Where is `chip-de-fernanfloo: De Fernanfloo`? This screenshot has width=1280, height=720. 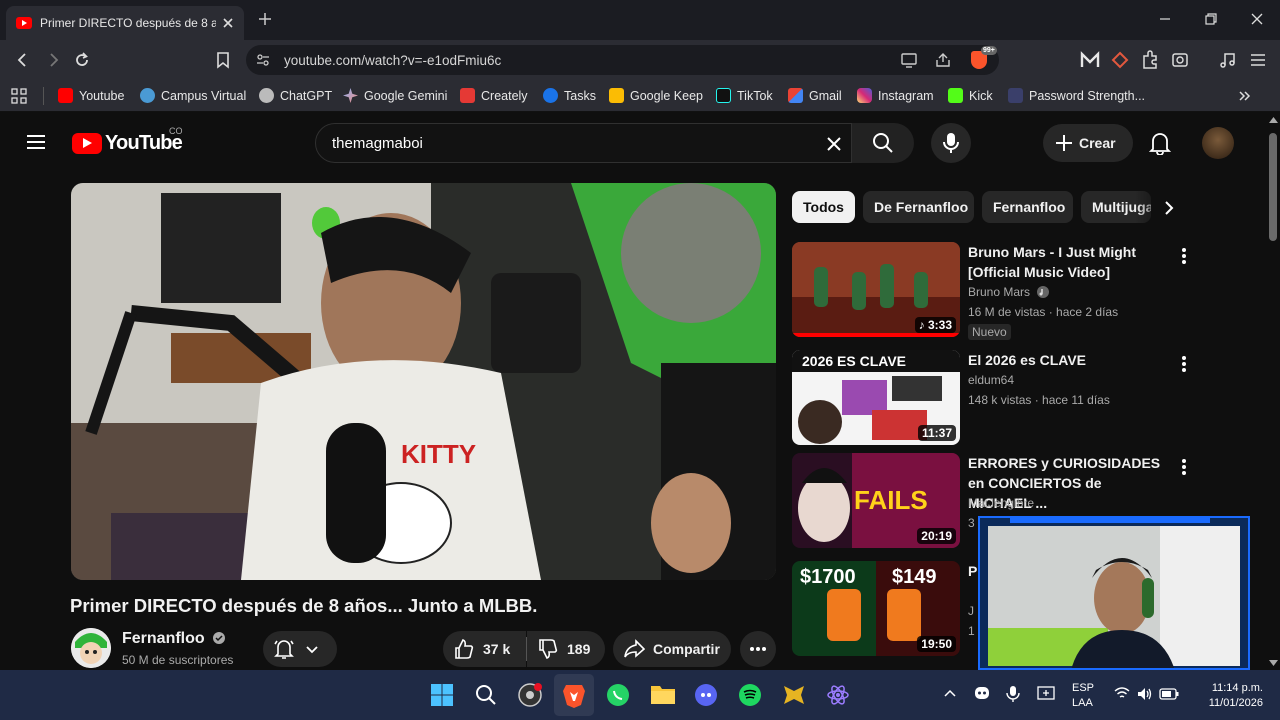
chip-de-fernanfloo: De Fernanfloo is located at coordinates (918, 207).